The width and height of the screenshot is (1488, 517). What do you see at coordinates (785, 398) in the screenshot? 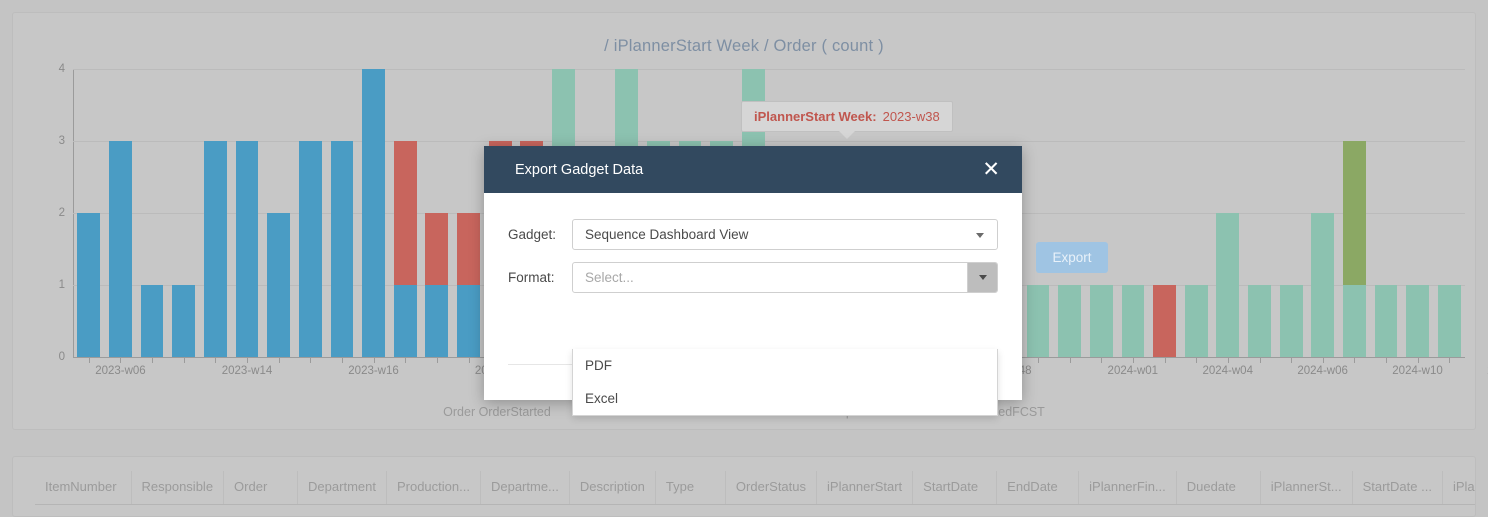
I see `format-option: Excel` at bounding box center [785, 398].